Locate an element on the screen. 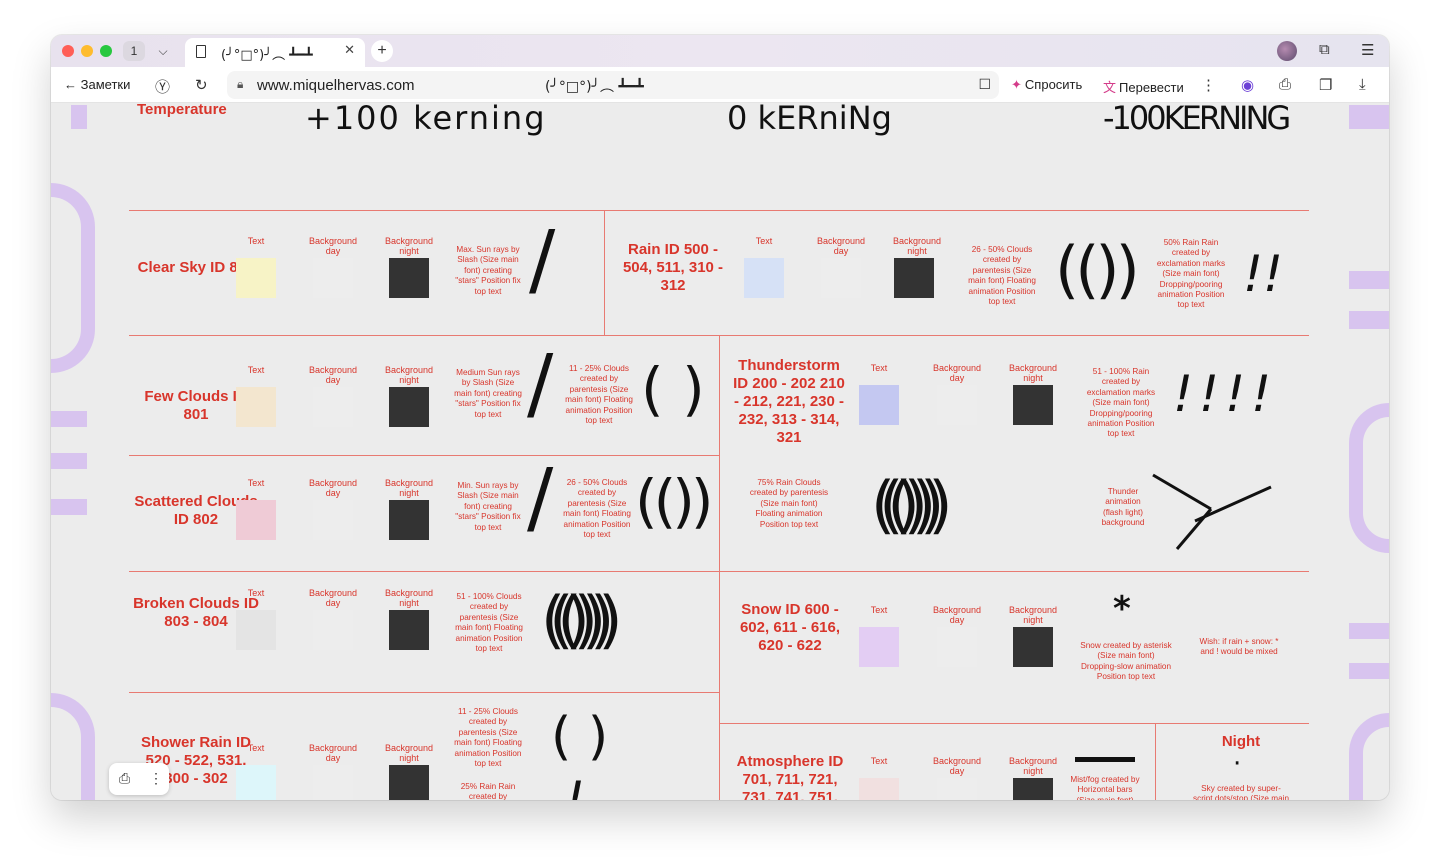 The image size is (1440, 868). download-icon: ⤓ is located at coordinates (1362, 84).